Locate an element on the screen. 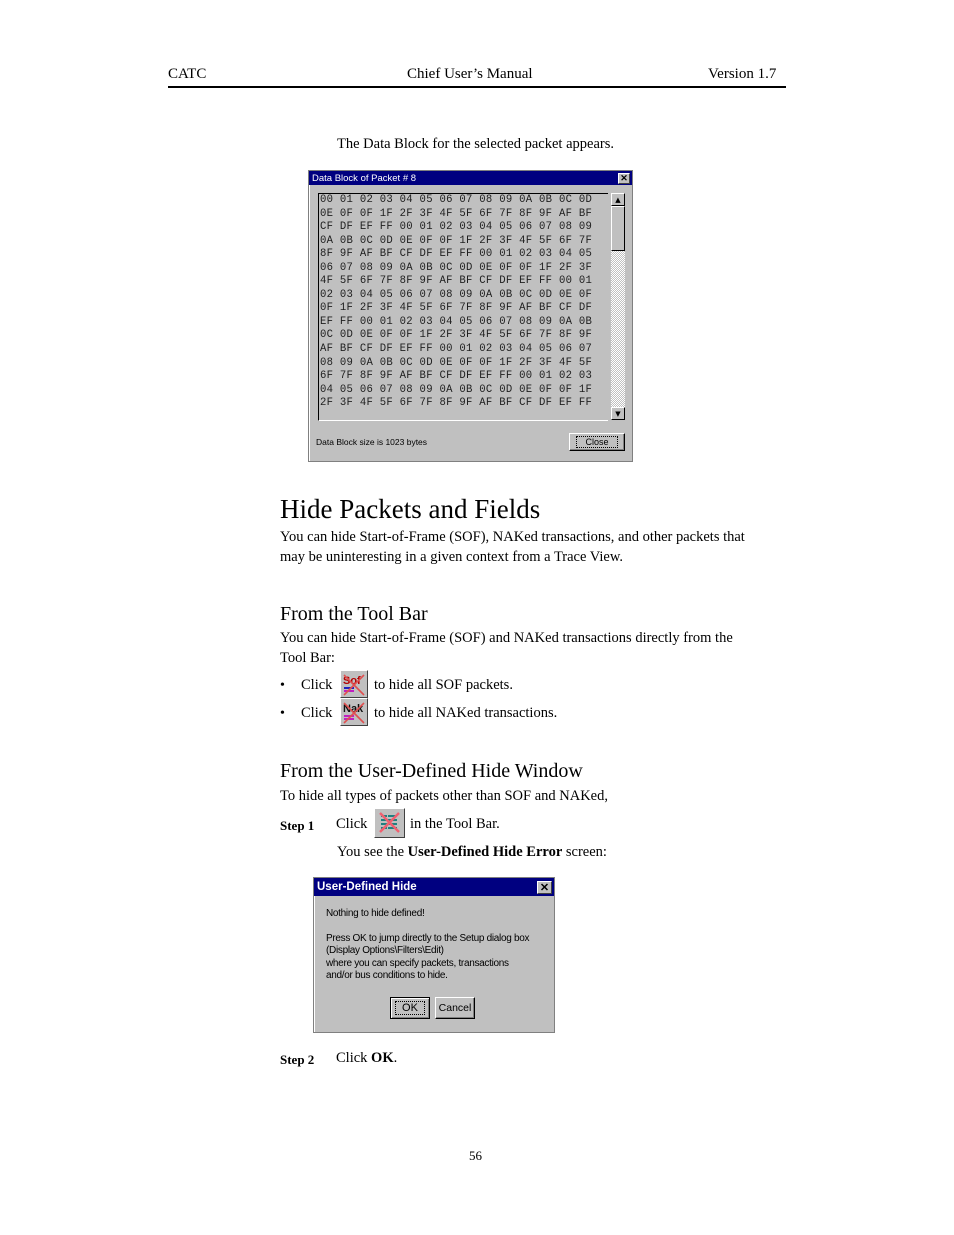 This screenshot has height=1235, width=954. subheading-toolbar: From the Tool Bar is located at coordinates (354, 614).